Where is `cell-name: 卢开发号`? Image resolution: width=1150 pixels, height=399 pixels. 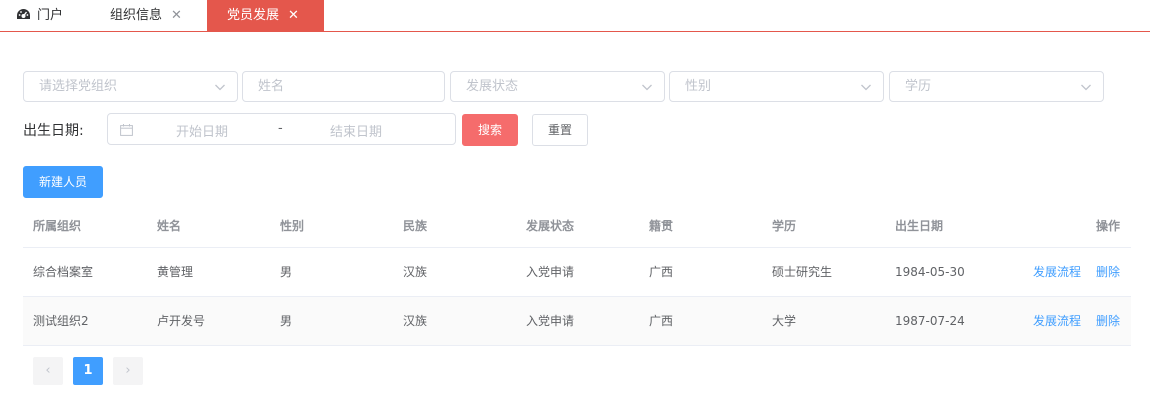
cell-name: 卢开发号 is located at coordinates (181, 321).